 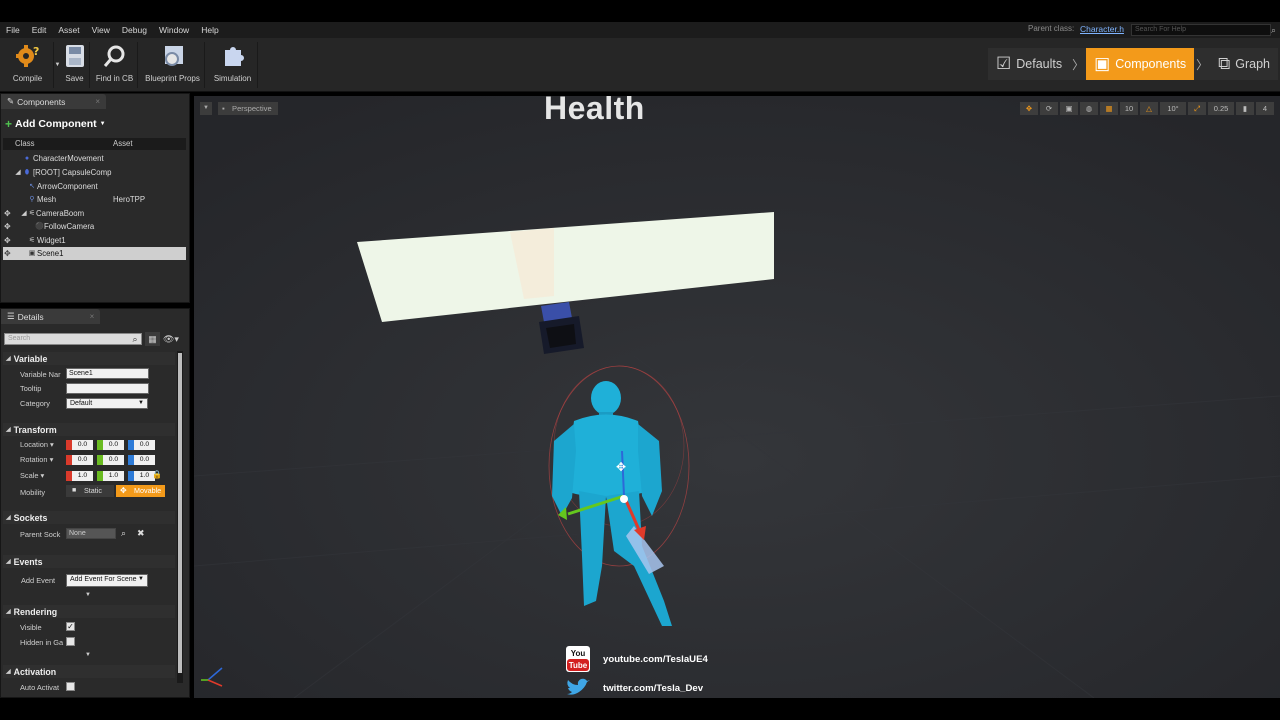 What do you see at coordinates (1245, 108) in the screenshot?
I see `camera-speed-icon: ▮` at bounding box center [1245, 108].